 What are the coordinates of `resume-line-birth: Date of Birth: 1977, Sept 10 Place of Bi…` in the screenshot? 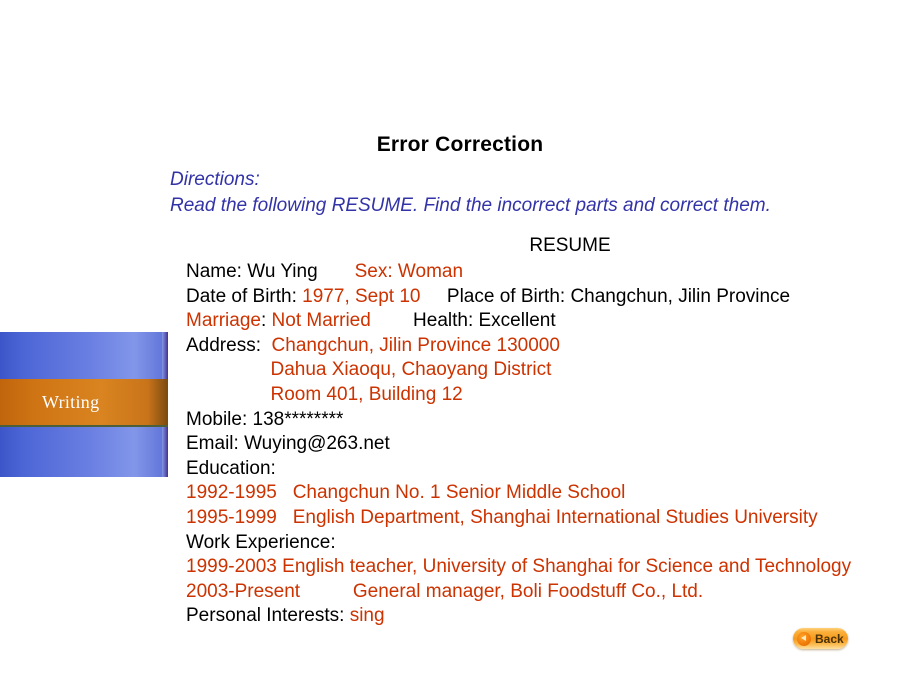 It's located at (553, 297).